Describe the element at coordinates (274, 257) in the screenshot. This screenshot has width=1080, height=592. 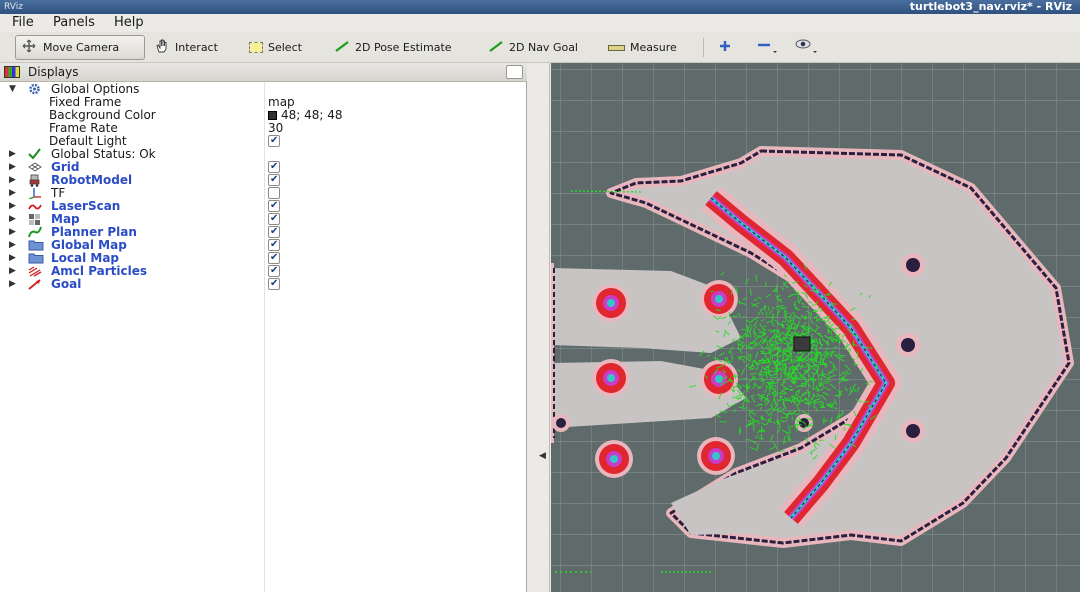
I see `local-map-checkbox` at that location.